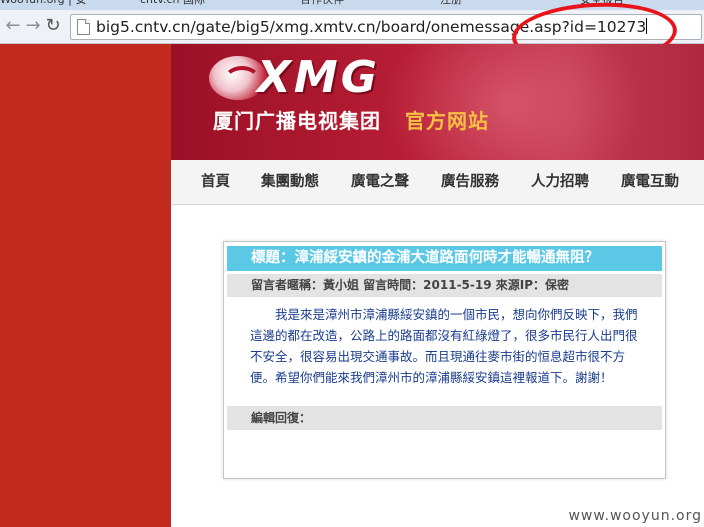 The width and height of the screenshot is (704, 527). Describe the element at coordinates (297, 121) in the screenshot. I see `group-name: 厦门广播电视集团` at that location.